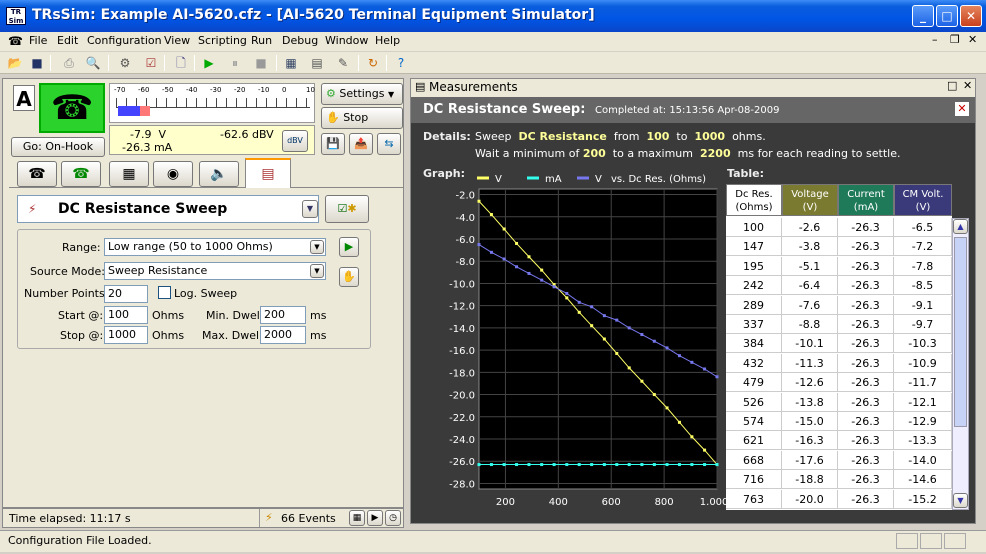  Describe the element at coordinates (357, 518) in the screenshot. I see `record-icon: ▦` at that location.